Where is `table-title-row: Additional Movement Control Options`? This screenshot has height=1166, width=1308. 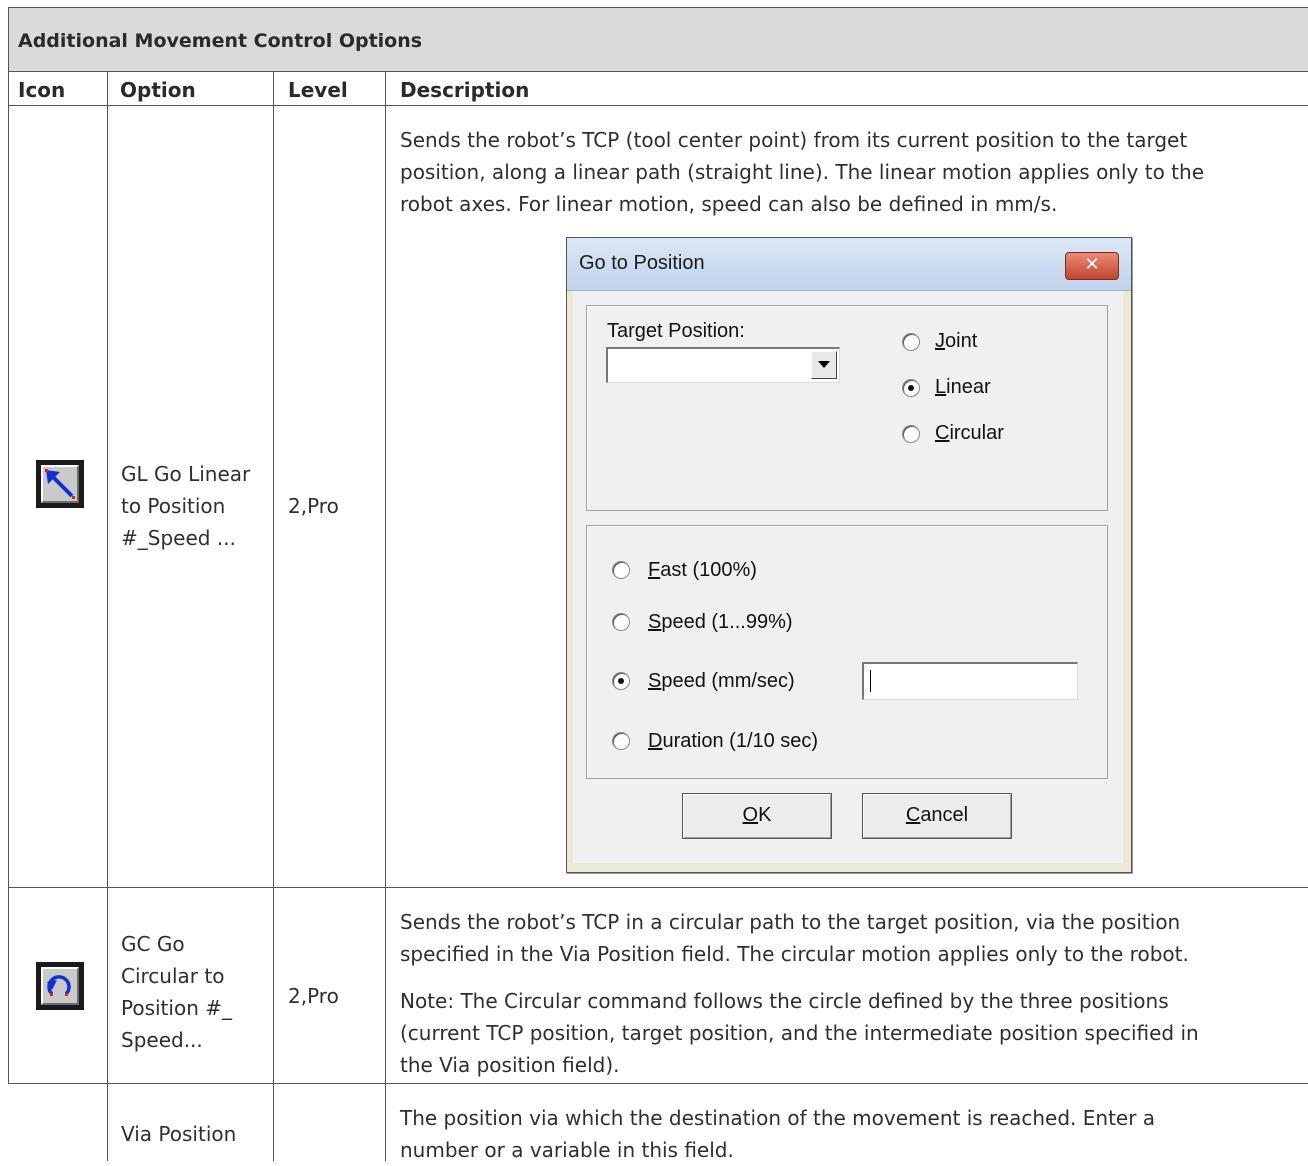 table-title-row: Additional Movement Control Options is located at coordinates (658, 39).